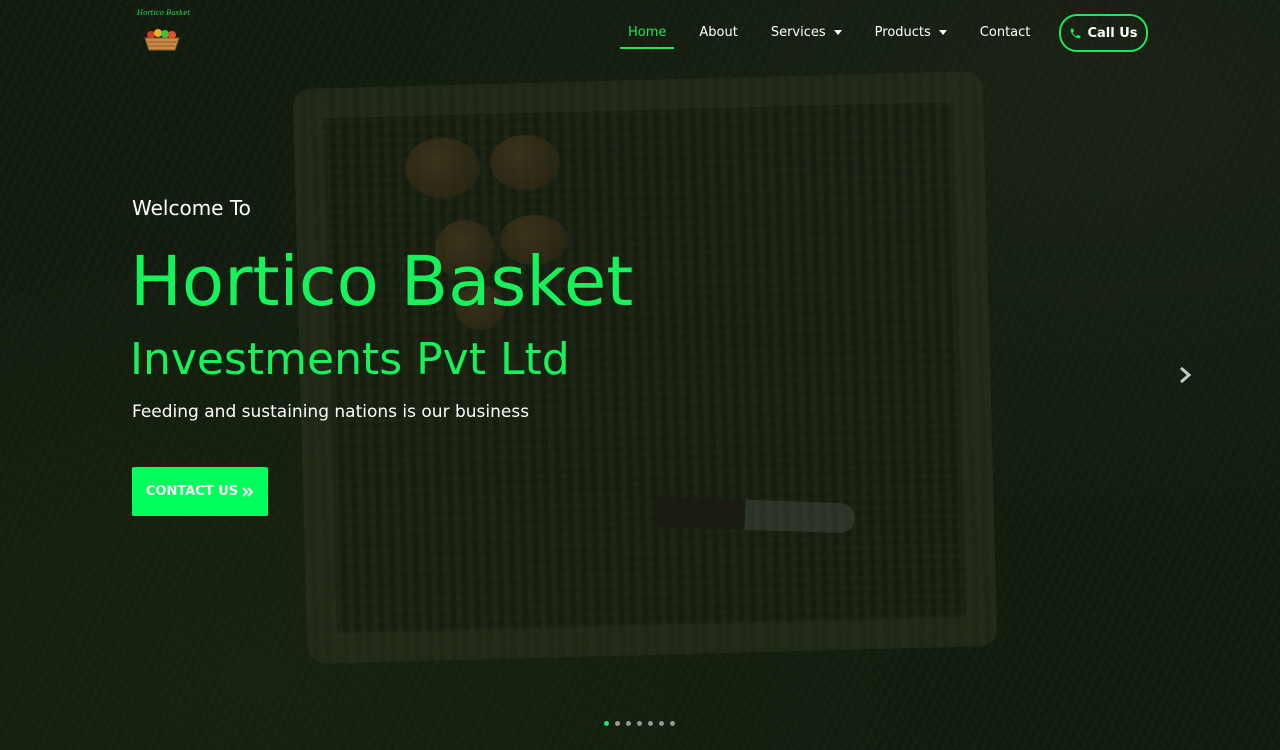 Image resolution: width=1280 pixels, height=750 pixels. I want to click on nav-products-label: Products, so click(902, 32).